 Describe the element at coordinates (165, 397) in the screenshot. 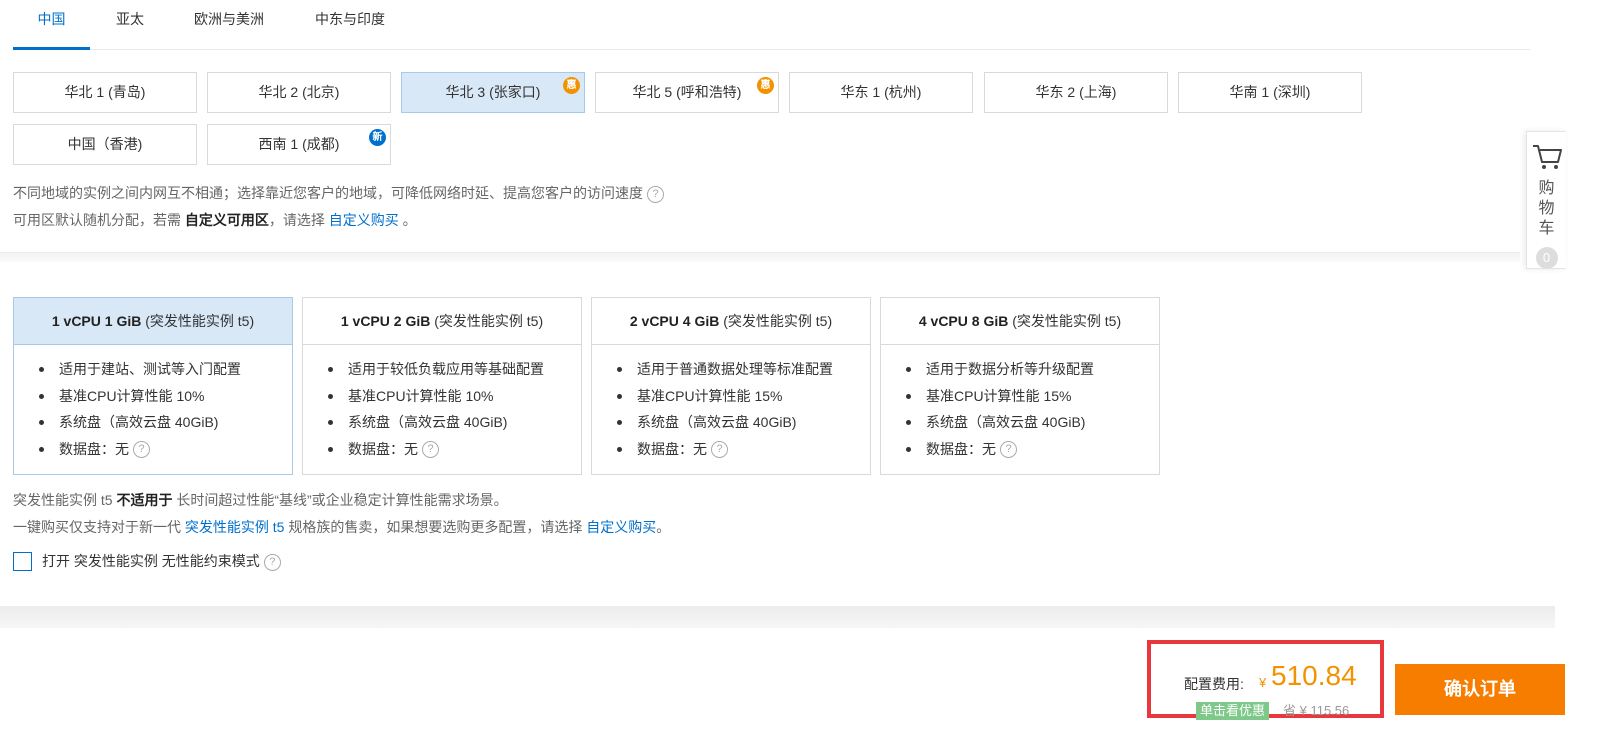

I see `feature-item: 基准CPU计算性能 10%` at that location.